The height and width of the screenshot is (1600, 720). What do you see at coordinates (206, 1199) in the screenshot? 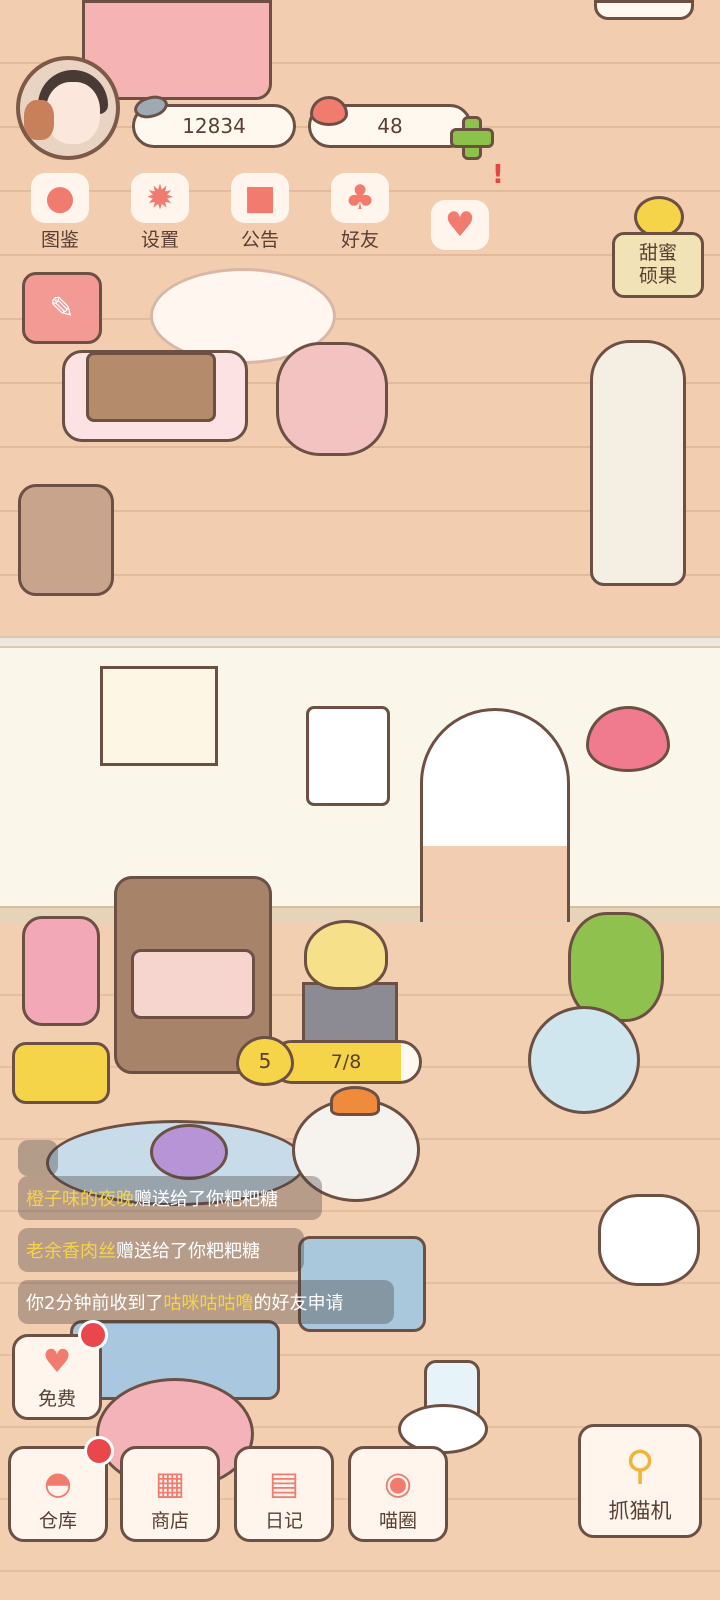
I see `chat-text-1: 赠送给了你粑粑糖` at bounding box center [206, 1199].